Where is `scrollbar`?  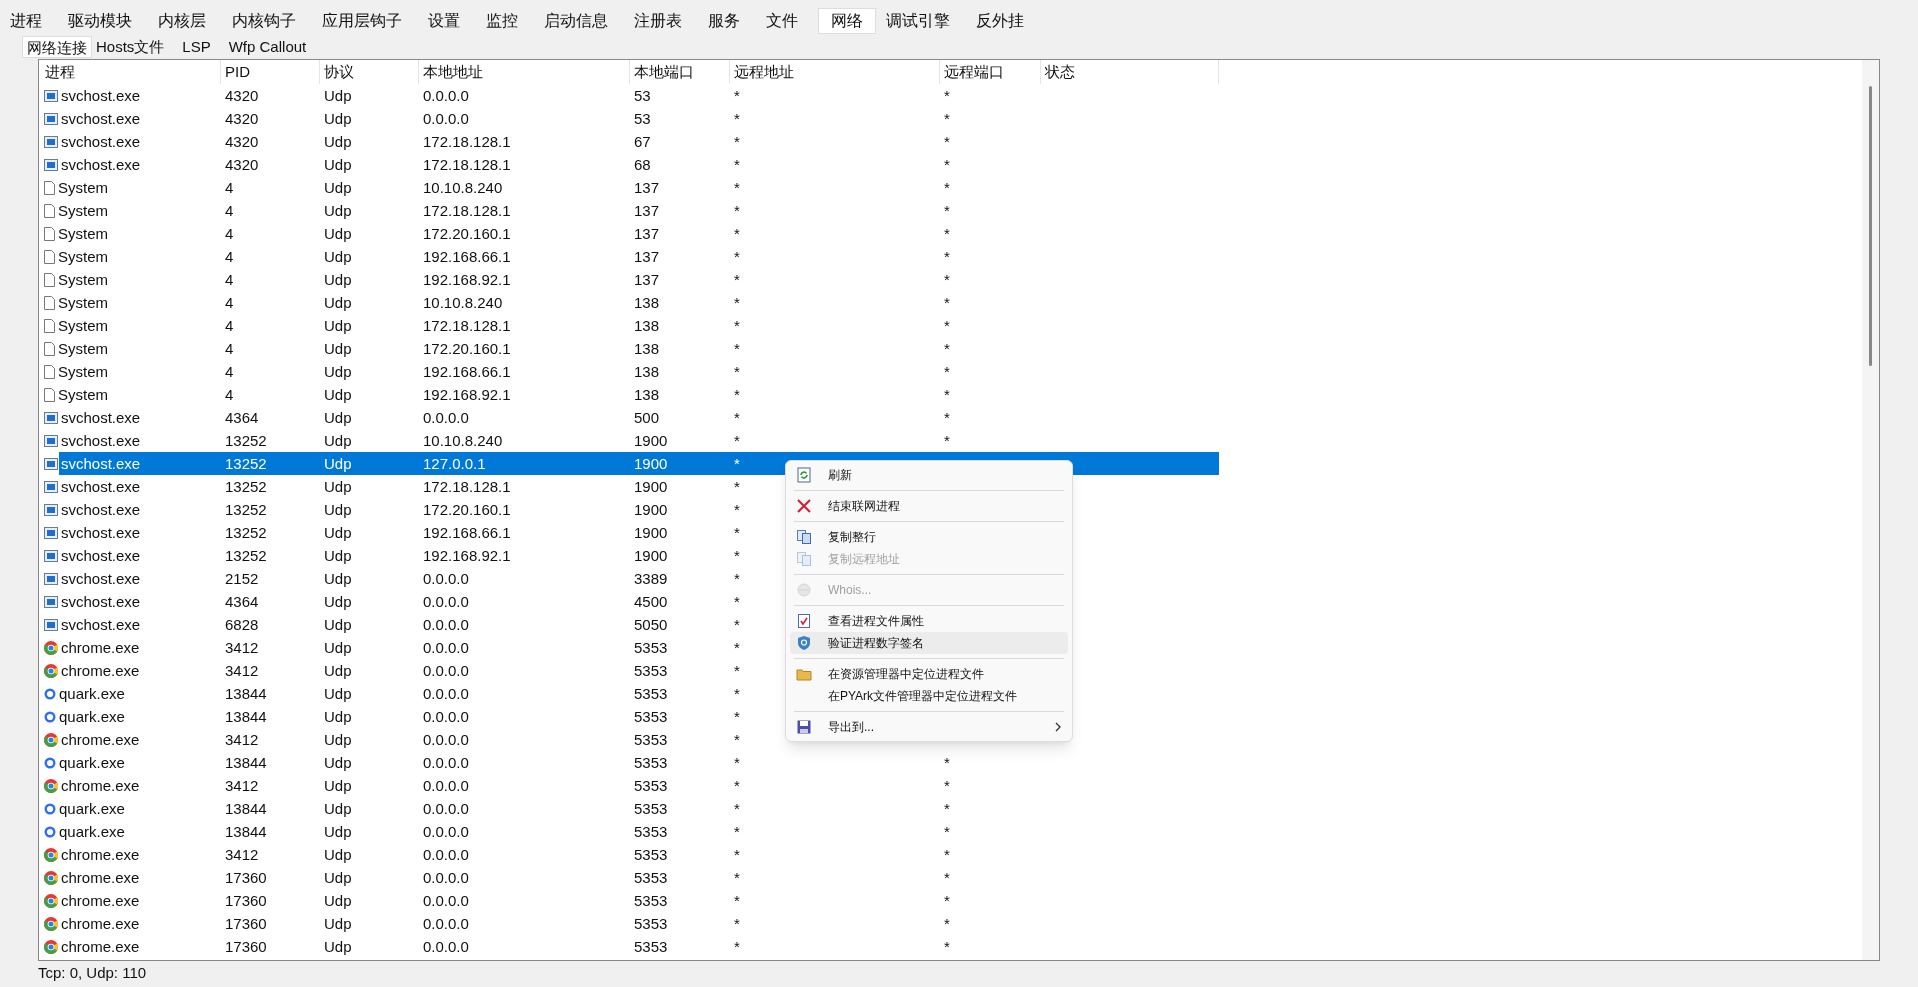 scrollbar is located at coordinates (1870, 510).